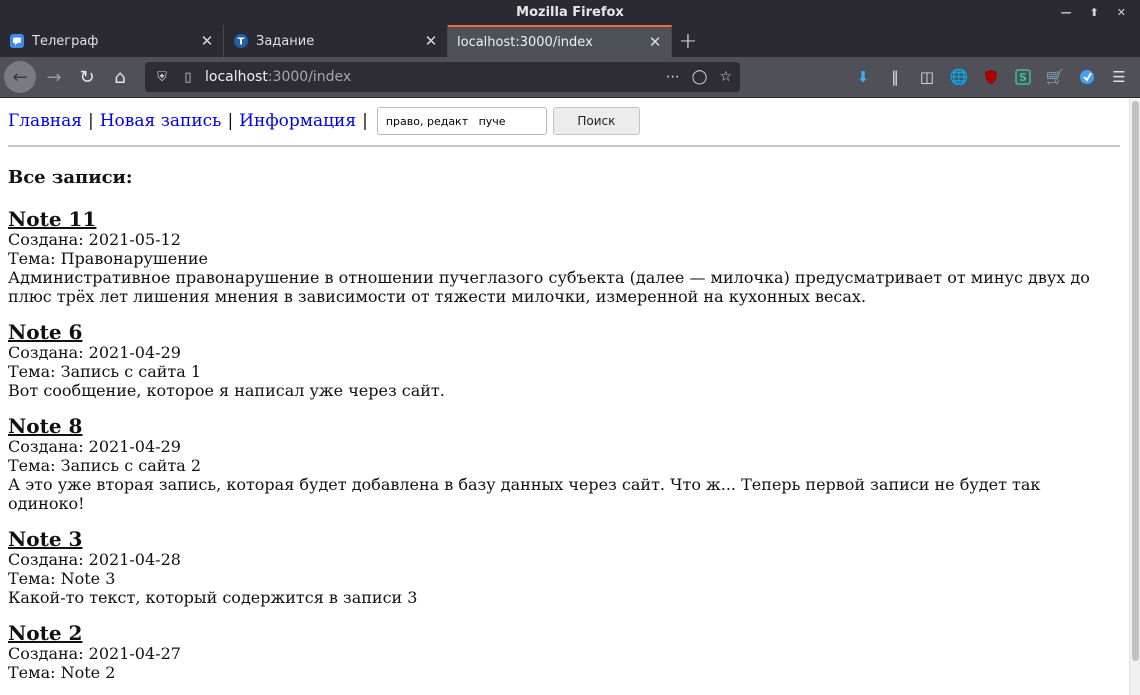 This screenshot has height=695, width=1140. Describe the element at coordinates (112, 41) in the screenshot. I see `tab-telegraph: Телеграф ✕` at that location.